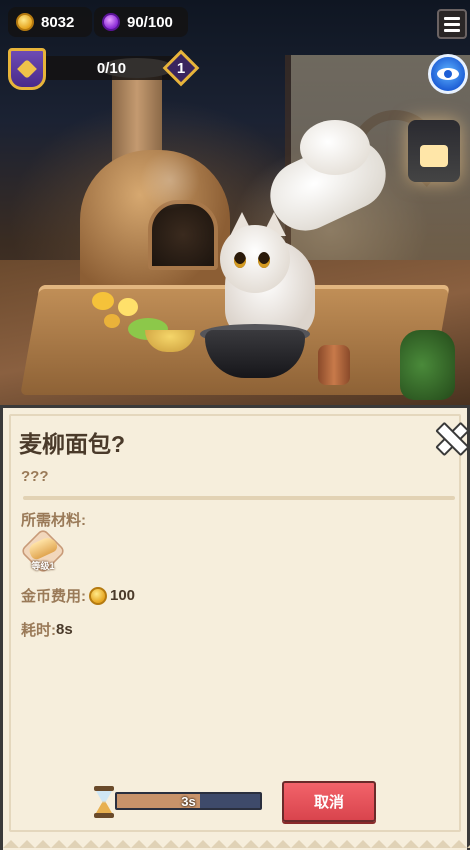  I want to click on panel-zigzag-border, so click(236, 843).